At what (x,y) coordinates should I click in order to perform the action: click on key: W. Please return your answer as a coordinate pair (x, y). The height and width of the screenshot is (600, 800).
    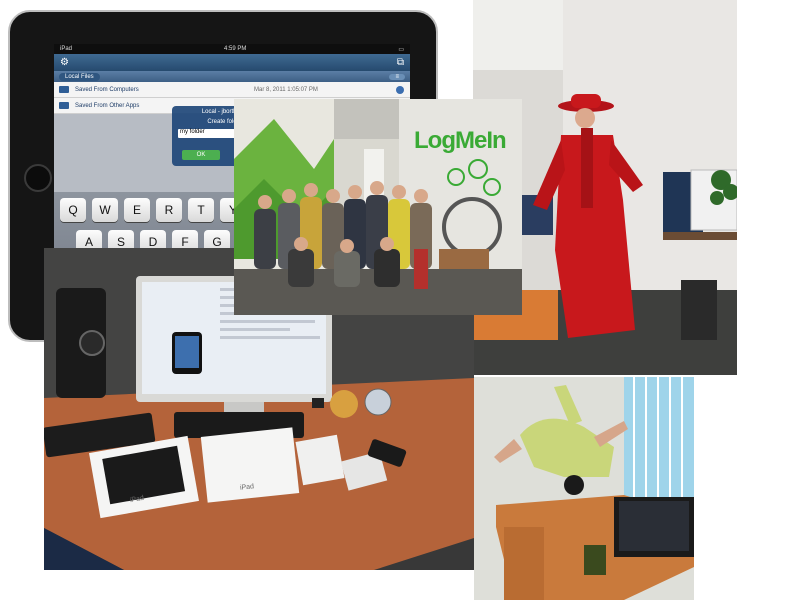
    Looking at the image, I should click on (105, 210).